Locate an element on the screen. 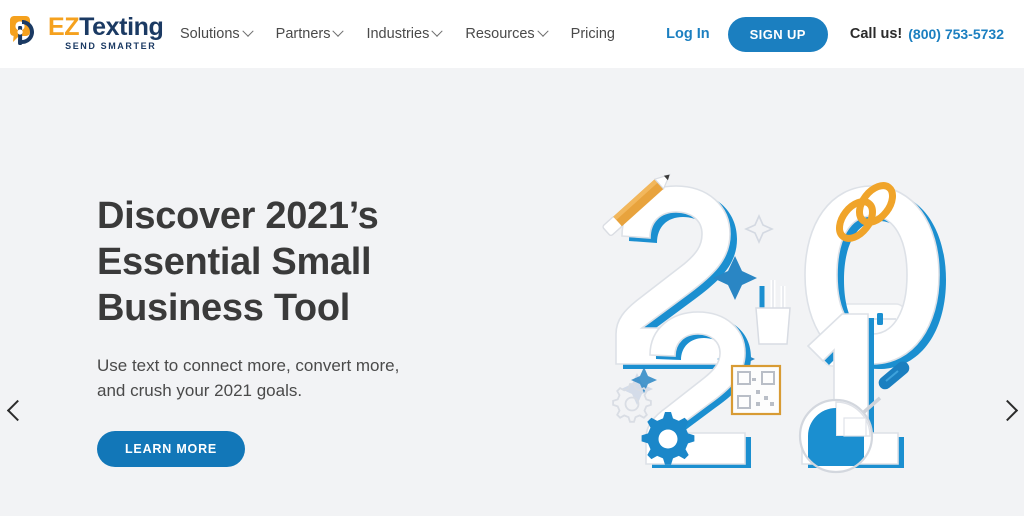 This screenshot has width=1024, height=516. chevron-right-icon is located at coordinates (1007, 410).